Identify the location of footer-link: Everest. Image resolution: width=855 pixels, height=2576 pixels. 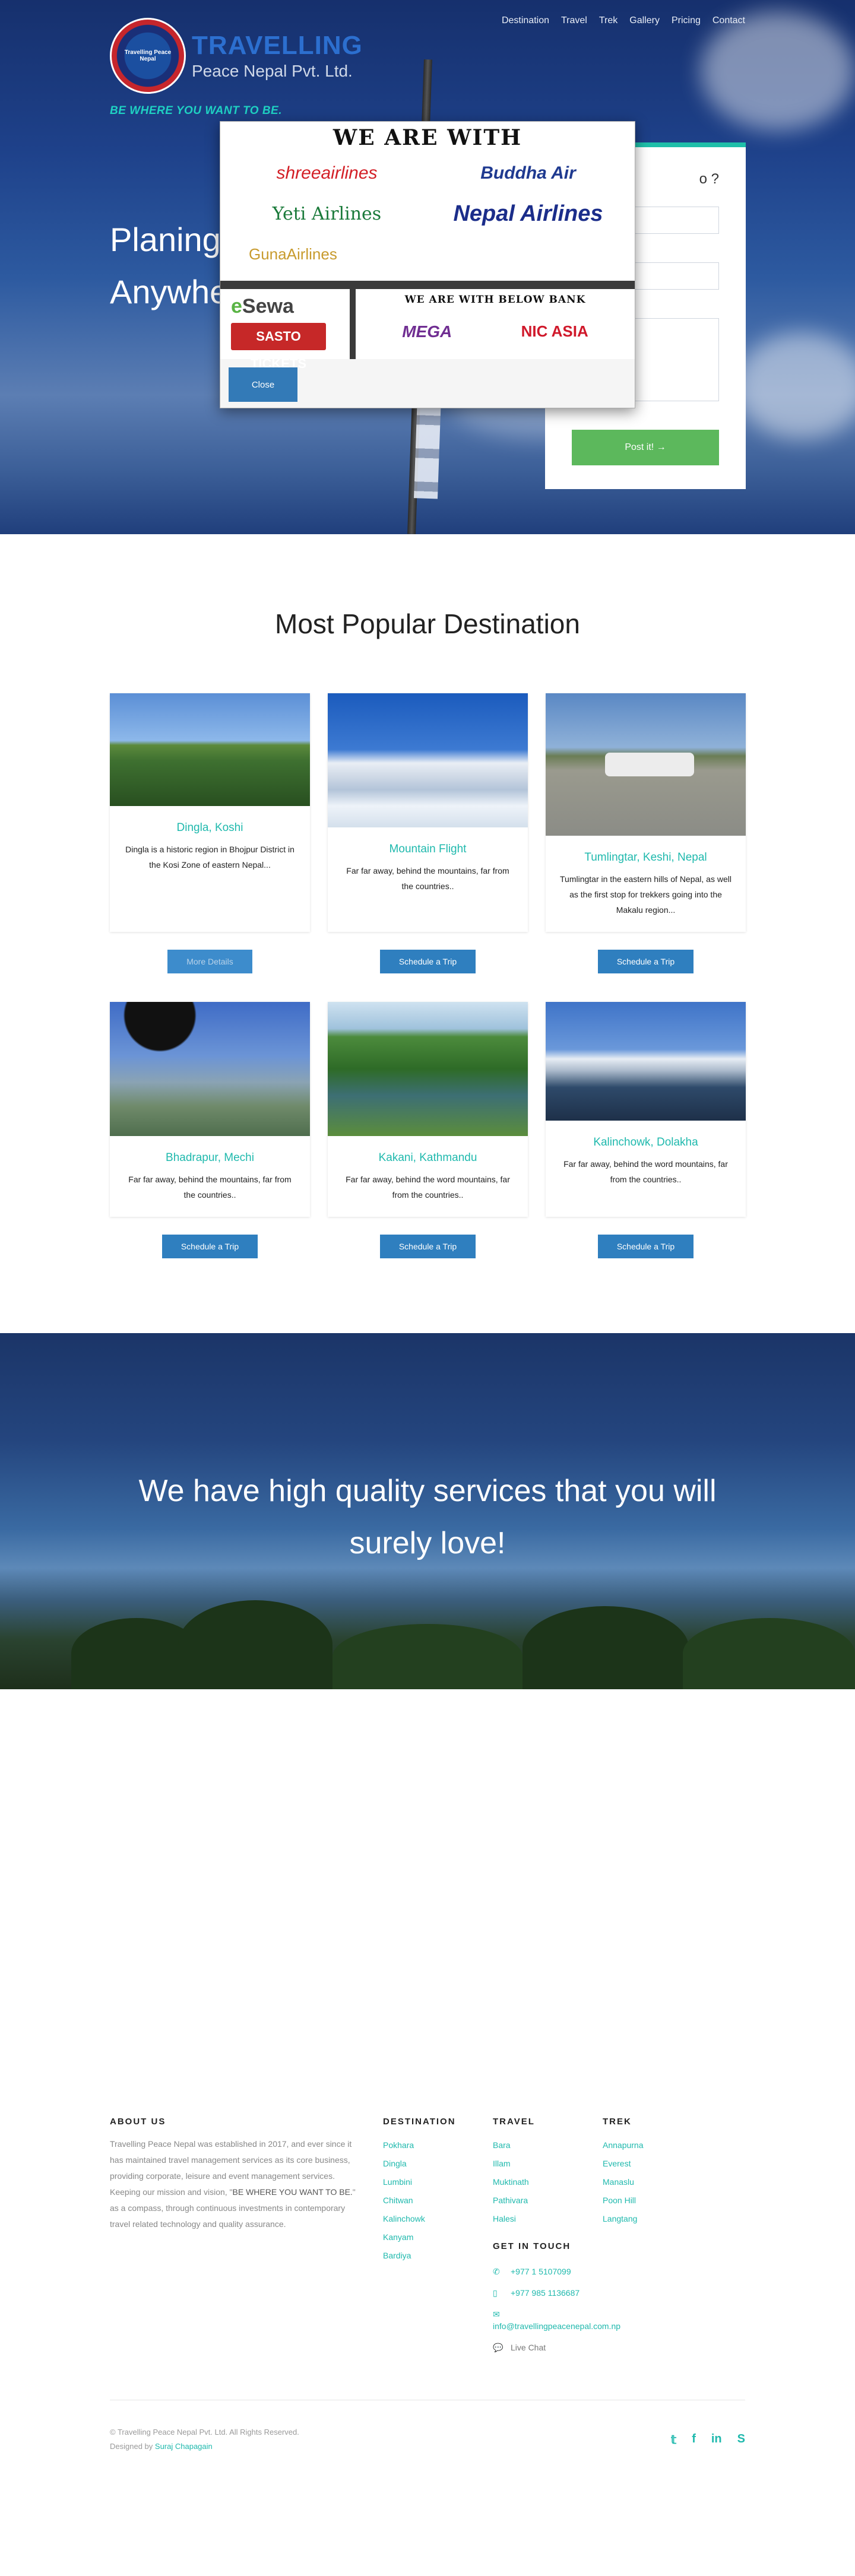
(657, 2164).